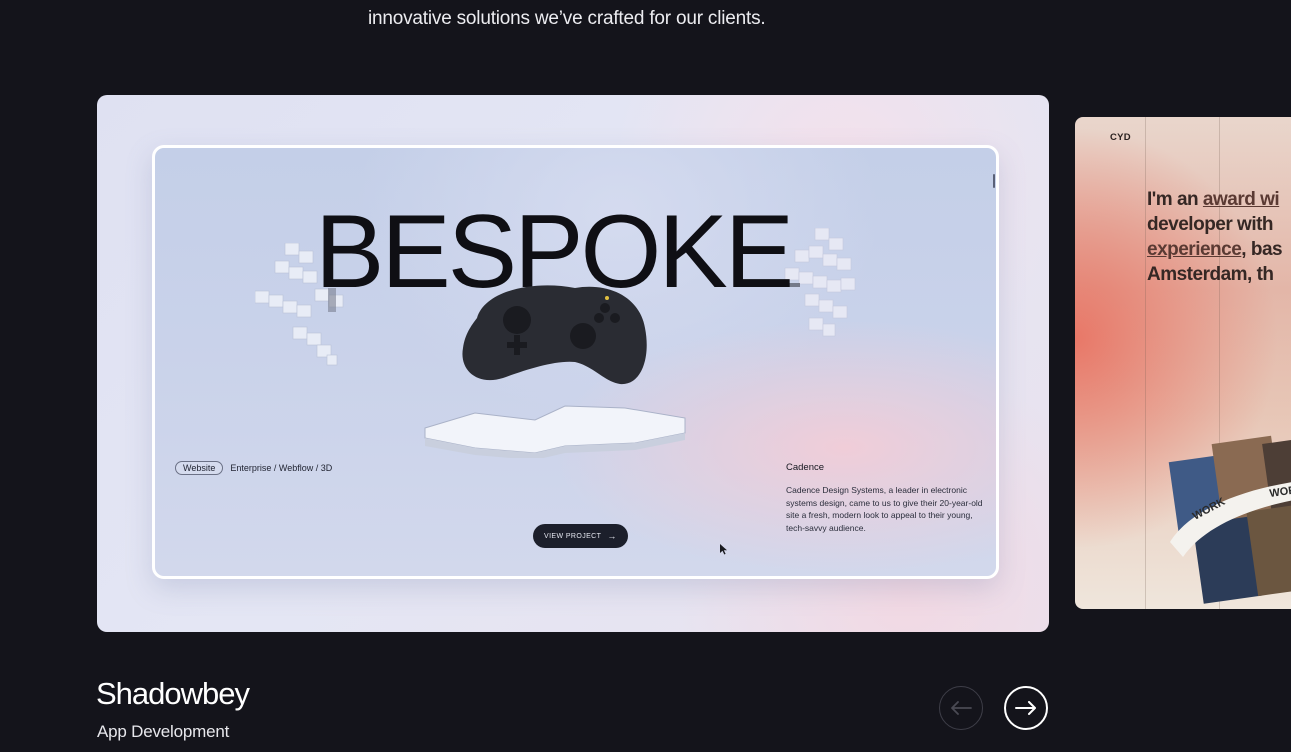  What do you see at coordinates (1210, 274) in the screenshot?
I see `intro-line4: Amsterdam, th` at bounding box center [1210, 274].